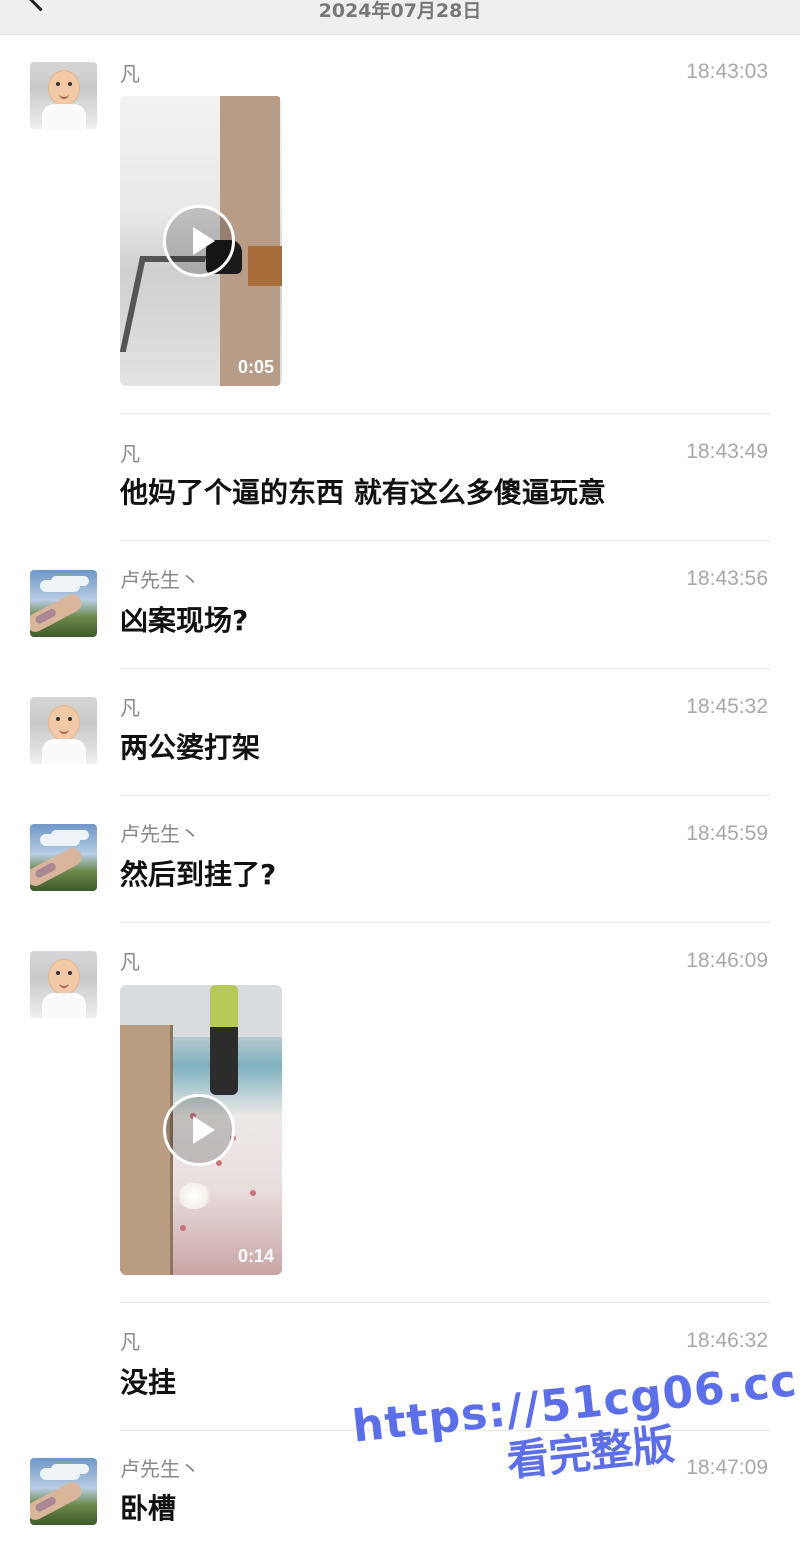 Image resolution: width=800 pixels, height=1552 pixels. Describe the element at coordinates (255, 1256) in the screenshot. I see `video-duration: 0:14` at that location.